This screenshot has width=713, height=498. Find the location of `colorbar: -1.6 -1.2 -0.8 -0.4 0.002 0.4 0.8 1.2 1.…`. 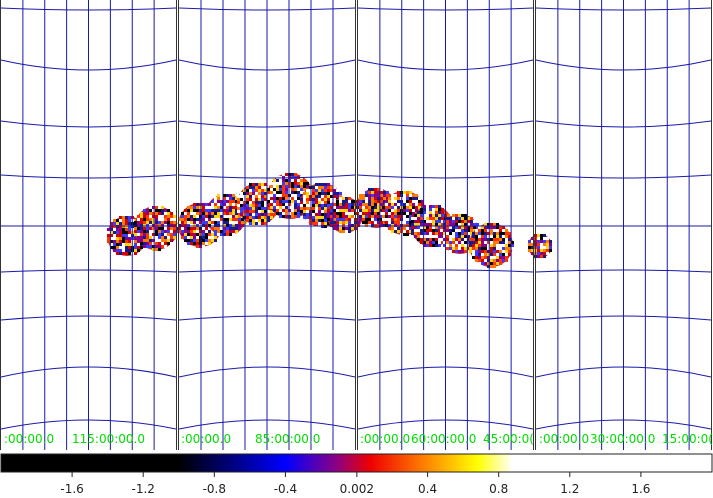

colorbar: -1.6 -1.2 -0.8 -0.4 0.002 0.4 0.8 1.2 1.… is located at coordinates (356, 475).